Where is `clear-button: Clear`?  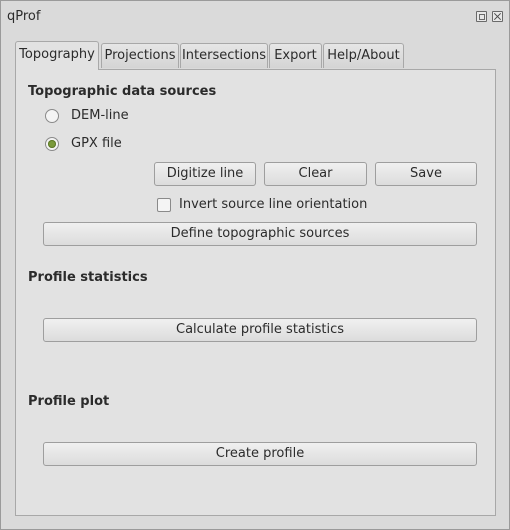 clear-button: Clear is located at coordinates (315, 174).